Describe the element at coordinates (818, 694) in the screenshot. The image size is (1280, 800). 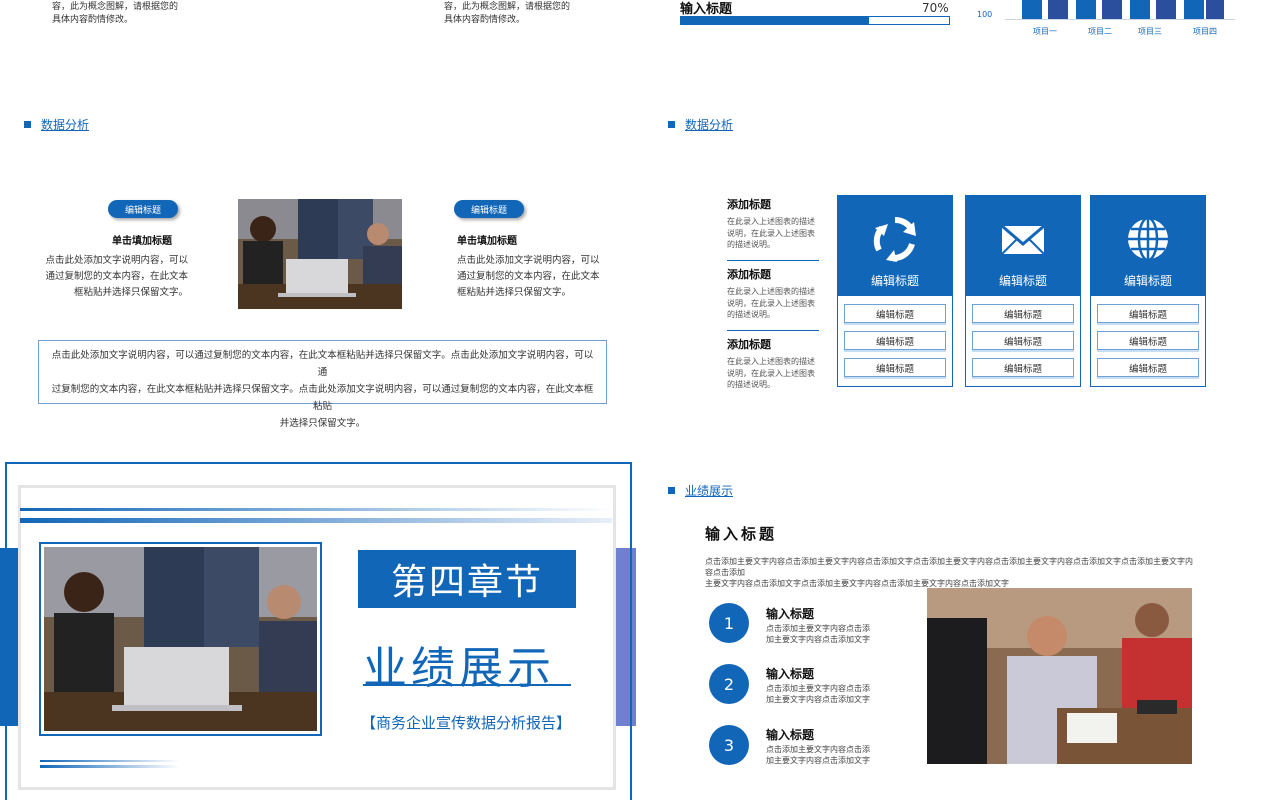
I see `step-desc-2: 点击添加主要文字内容点击添 加主要文字内容点击添加文字` at that location.